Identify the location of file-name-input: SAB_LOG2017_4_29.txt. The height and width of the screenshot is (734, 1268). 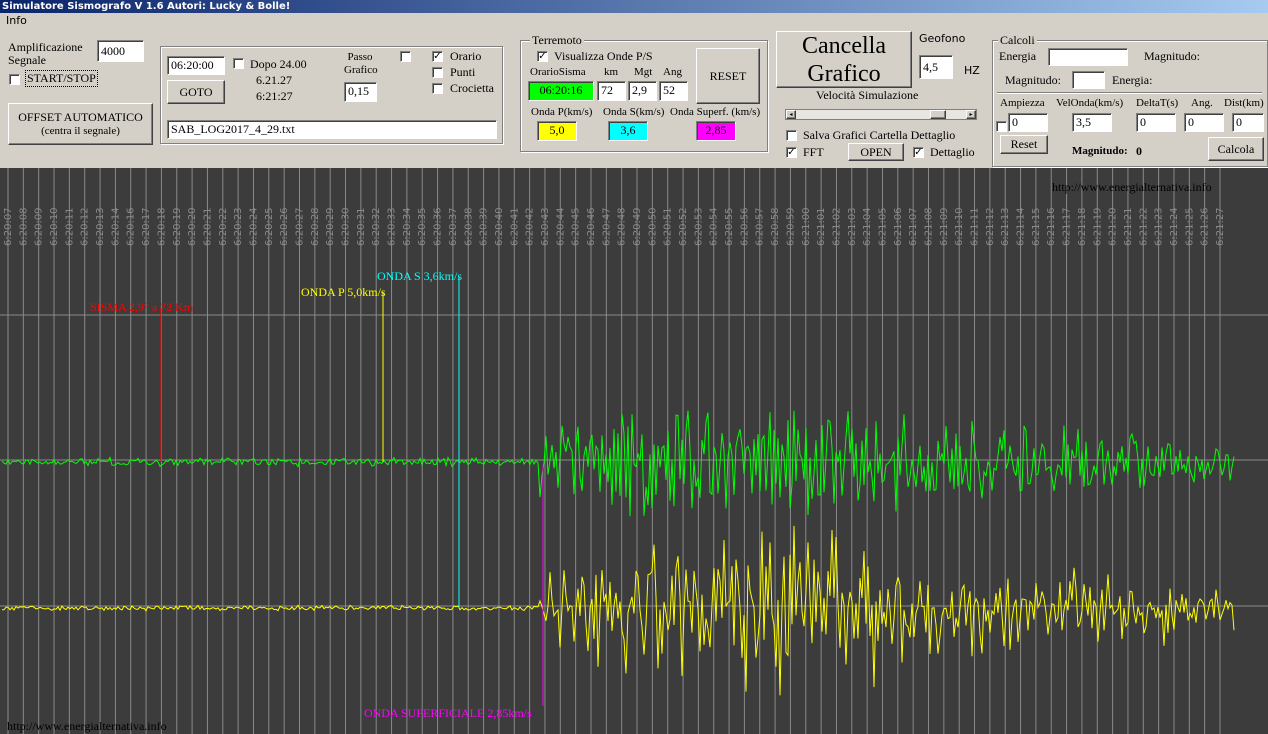
(332, 129).